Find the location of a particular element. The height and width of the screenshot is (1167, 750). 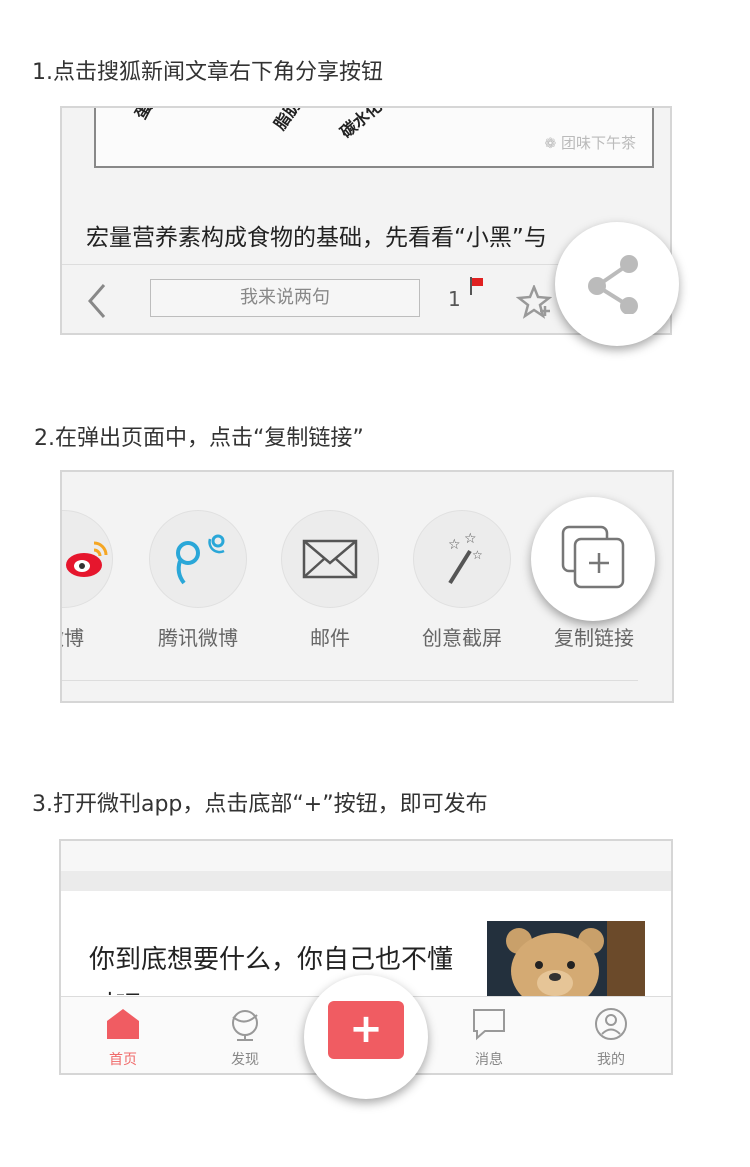

share-item-label: 邮件 is located at coordinates (330, 638).